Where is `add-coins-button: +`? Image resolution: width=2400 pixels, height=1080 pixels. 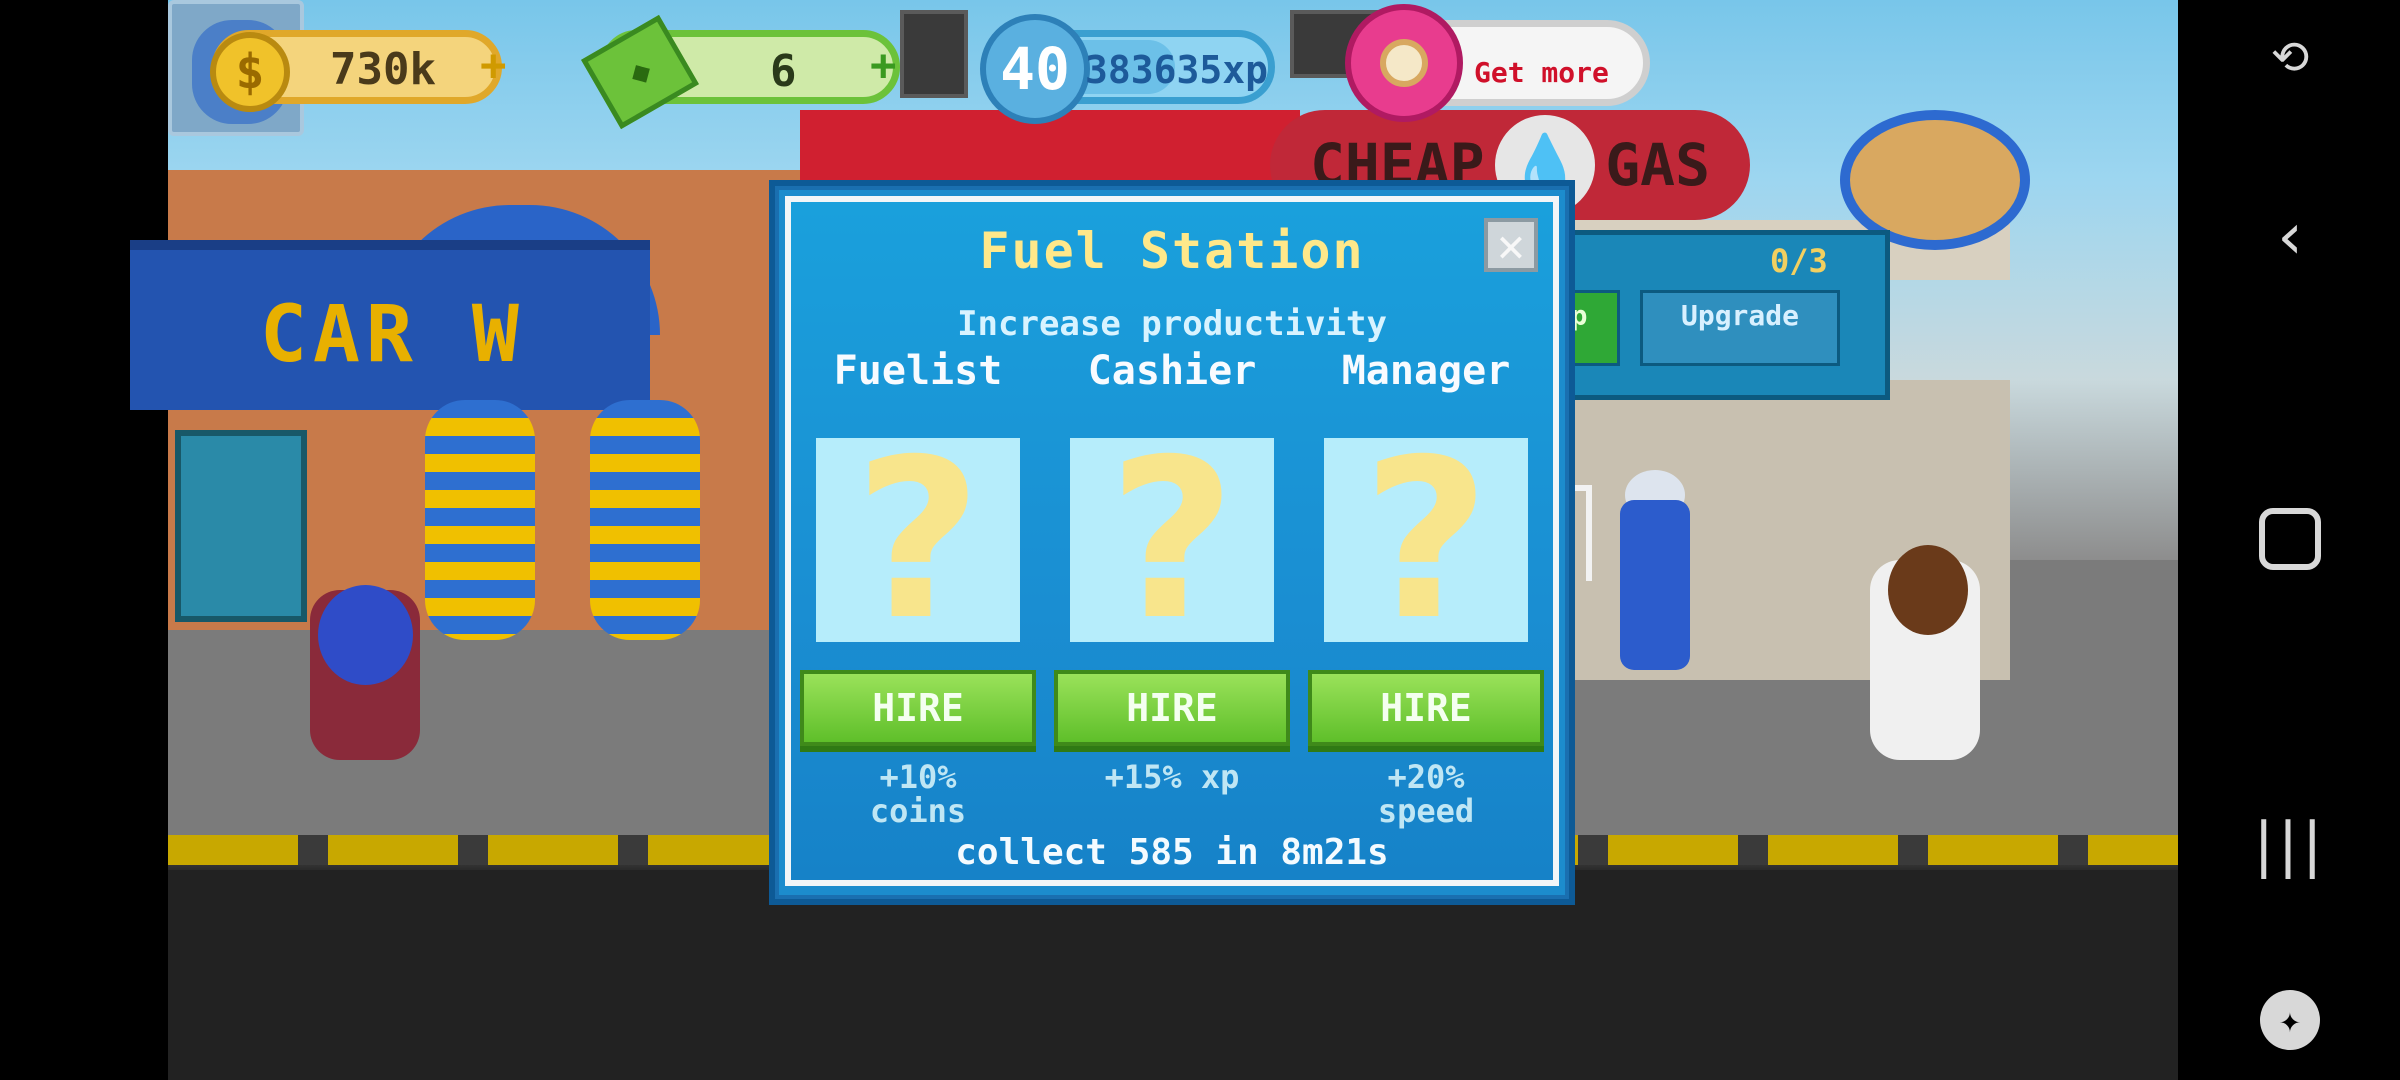
add-coins-button: + is located at coordinates (493, 65).